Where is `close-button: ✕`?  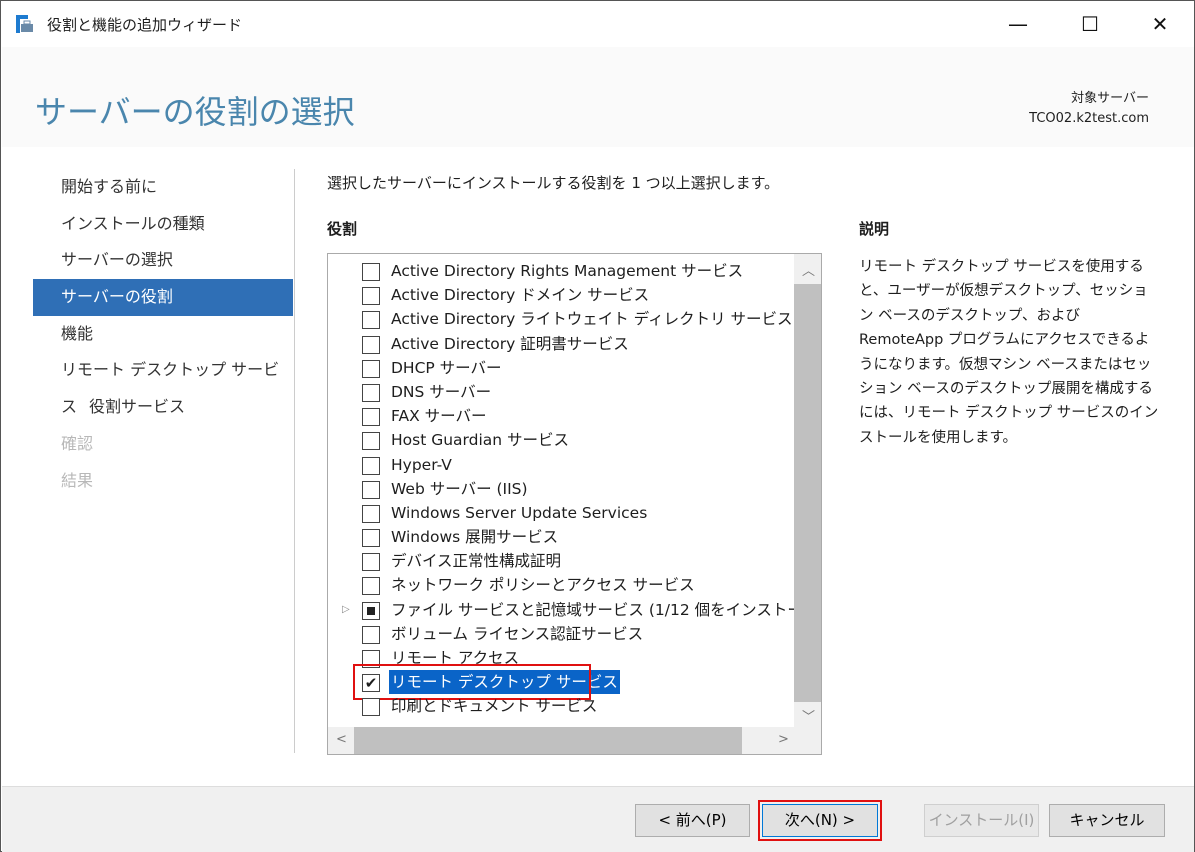 close-button: ✕ is located at coordinates (1160, 24).